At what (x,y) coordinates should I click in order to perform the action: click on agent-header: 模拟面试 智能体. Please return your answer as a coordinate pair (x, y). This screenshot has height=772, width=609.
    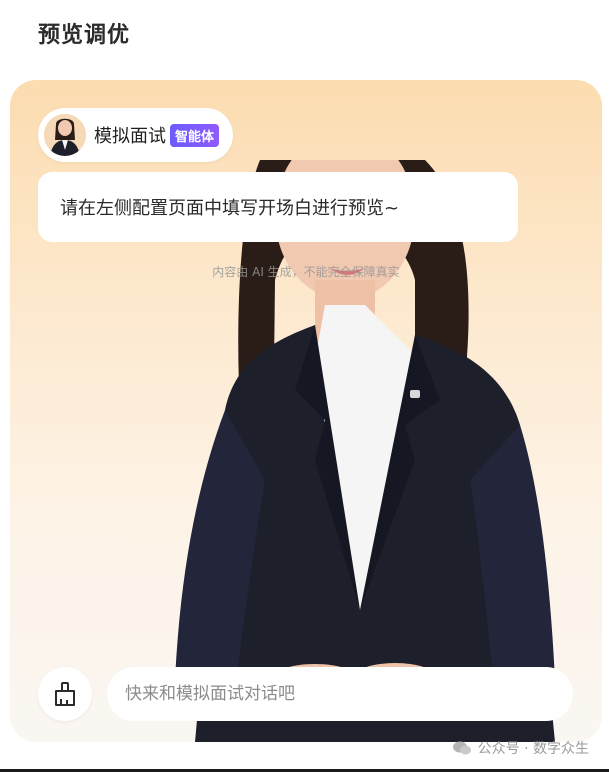
    Looking at the image, I should click on (136, 135).